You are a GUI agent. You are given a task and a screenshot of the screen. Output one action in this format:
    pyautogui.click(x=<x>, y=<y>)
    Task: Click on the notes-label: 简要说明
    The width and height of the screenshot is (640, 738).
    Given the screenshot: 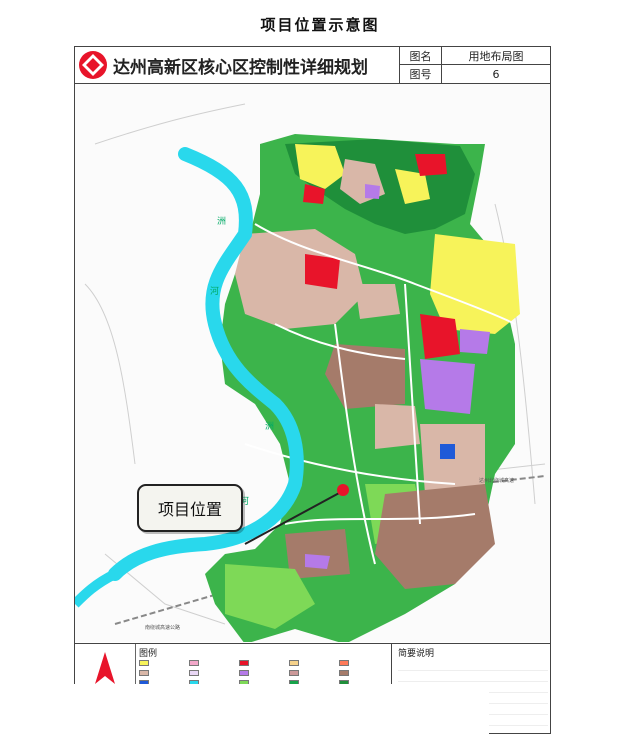 What is the action you would take?
    pyautogui.click(x=416, y=654)
    